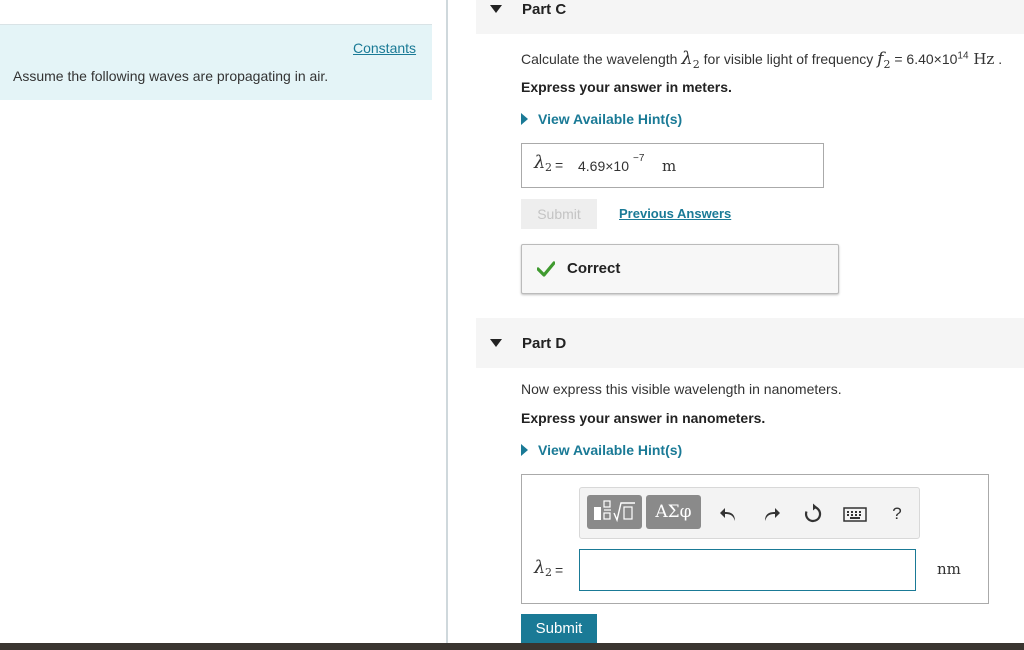  I want to click on part-d-answer-input, so click(747, 570).